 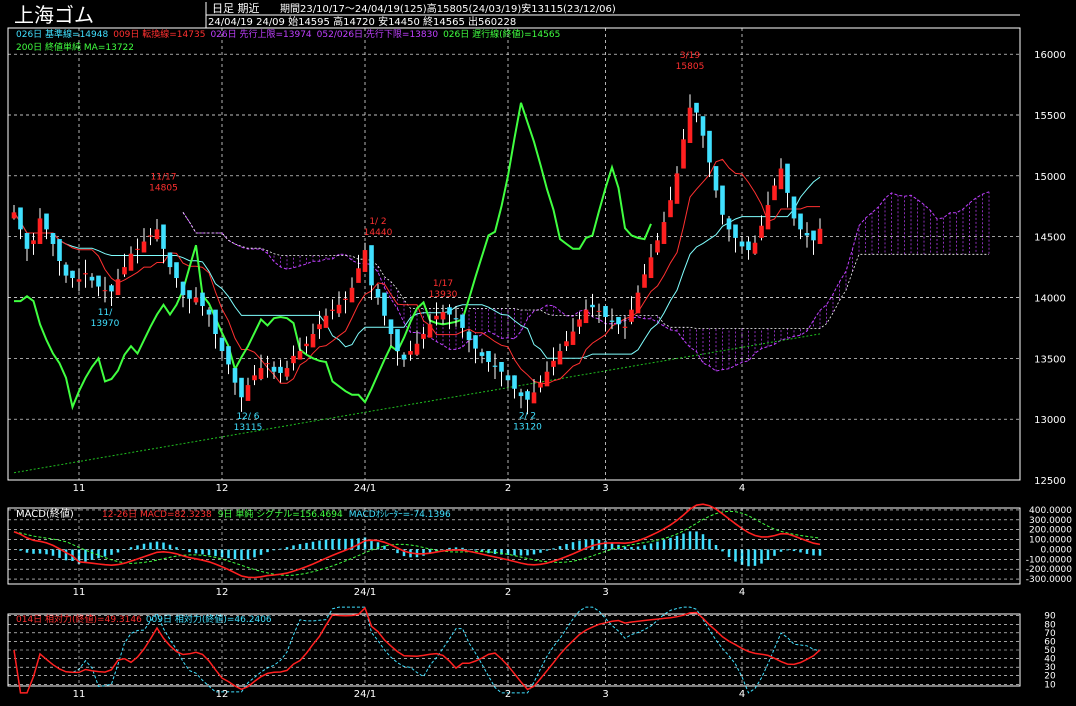 I want to click on price-axis-label: 14500, so click(x=1050, y=238).